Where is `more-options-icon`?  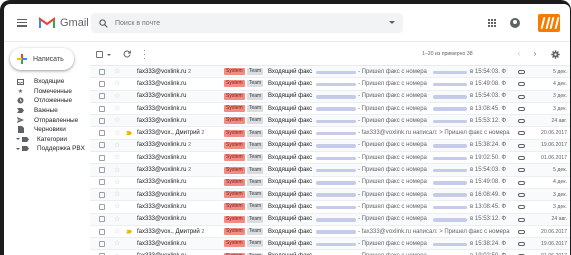 more-options-icon is located at coordinates (144, 54).